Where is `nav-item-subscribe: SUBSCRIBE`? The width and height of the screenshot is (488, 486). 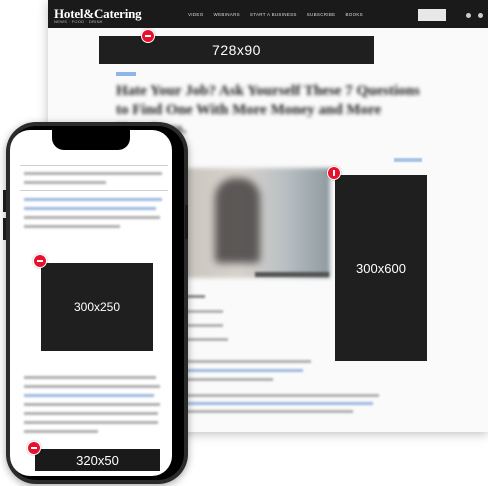
nav-item-subscribe: SUBSCRIBE is located at coordinates (321, 14).